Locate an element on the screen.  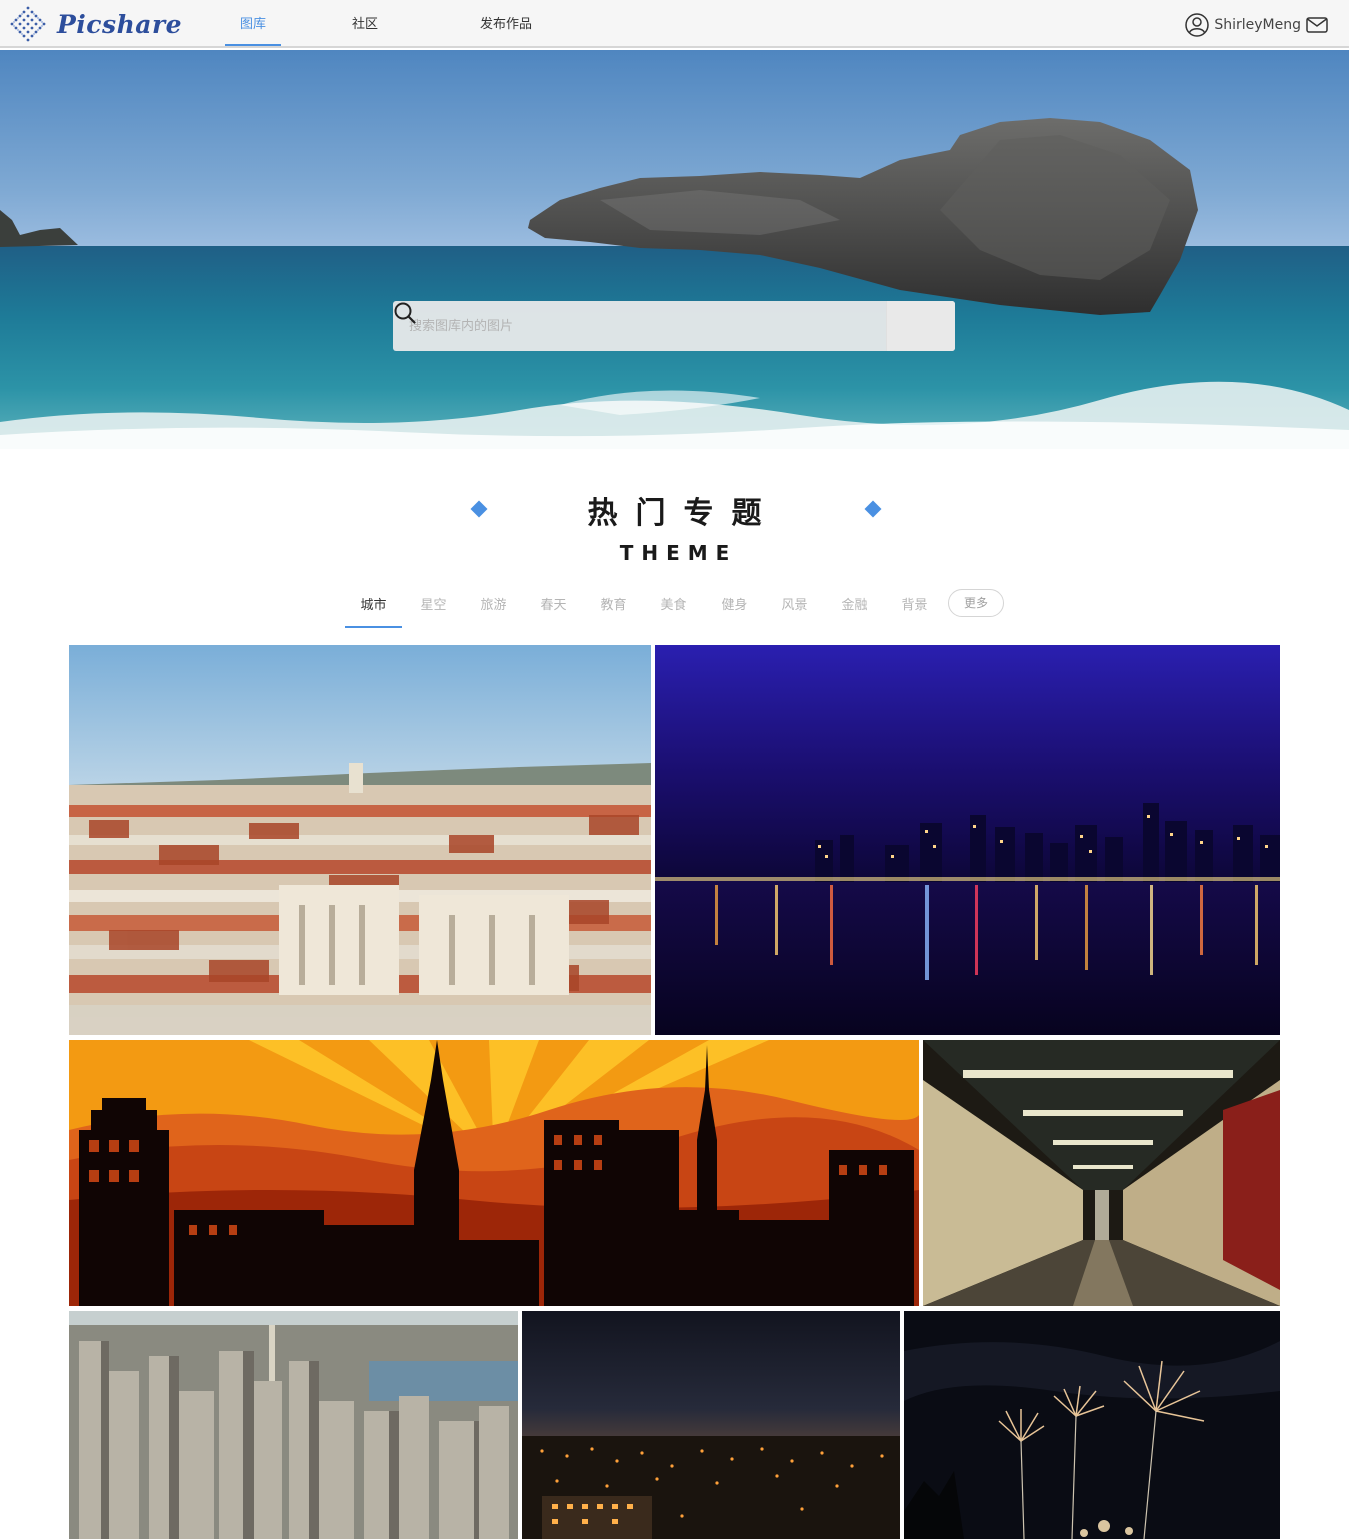
tab-education: 教育 is located at coordinates (613, 611).